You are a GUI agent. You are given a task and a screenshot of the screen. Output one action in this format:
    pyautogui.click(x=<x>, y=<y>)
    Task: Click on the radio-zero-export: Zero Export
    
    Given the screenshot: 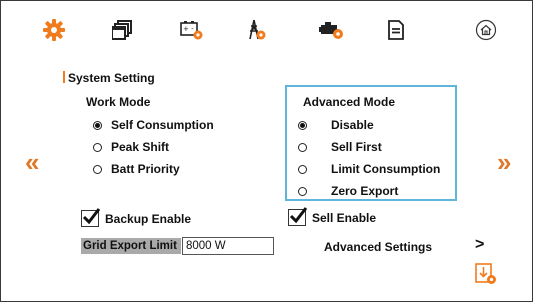 What is the action you would take?
    pyautogui.click(x=348, y=191)
    